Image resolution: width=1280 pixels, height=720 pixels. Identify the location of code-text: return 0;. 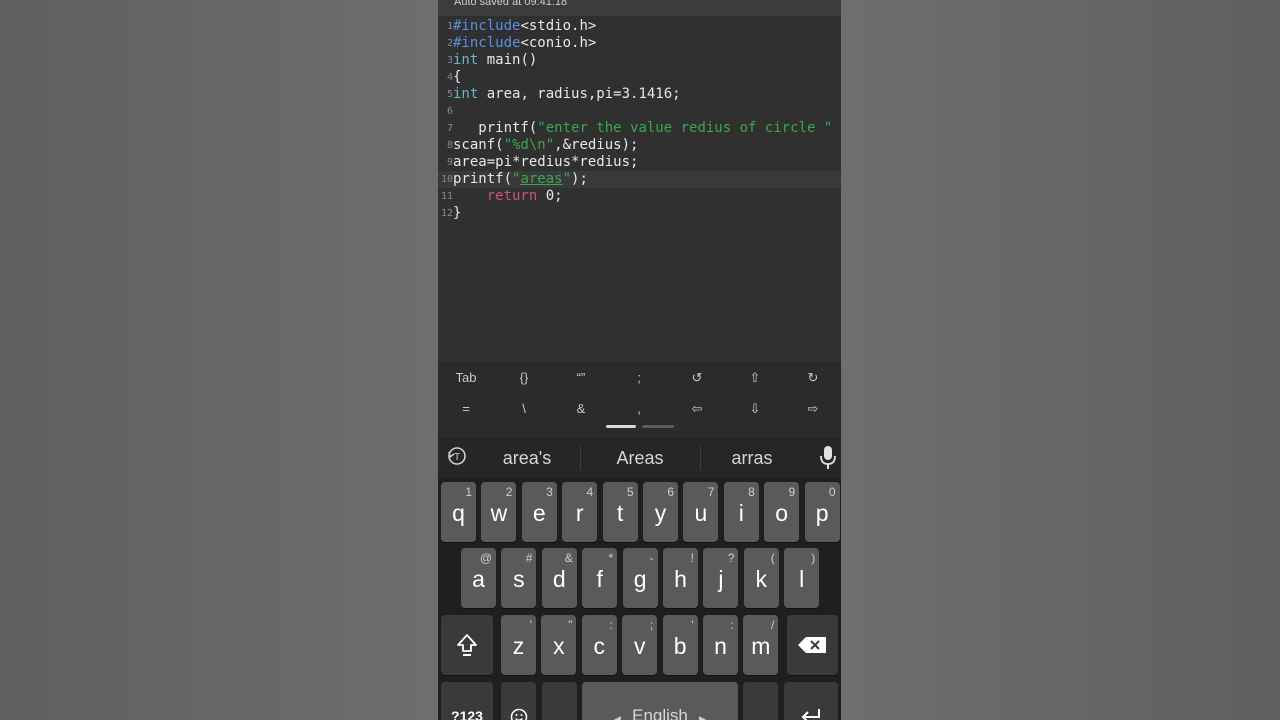
(508, 196).